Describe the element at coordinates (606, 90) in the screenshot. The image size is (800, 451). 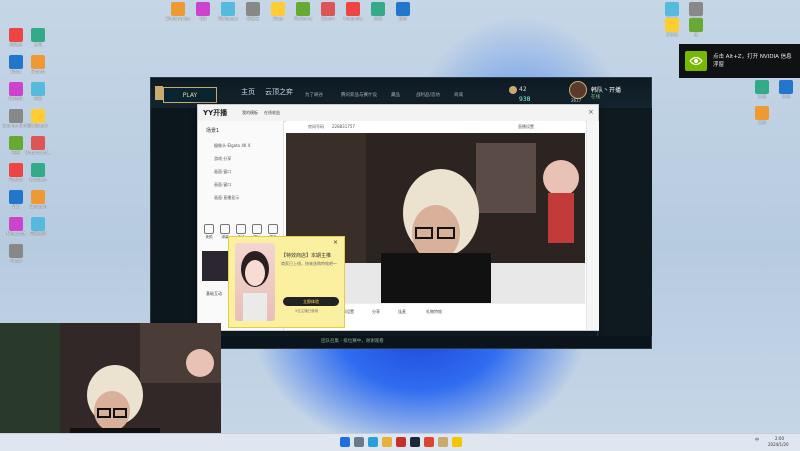
I see `profile-name: 韩队丶开播` at that location.